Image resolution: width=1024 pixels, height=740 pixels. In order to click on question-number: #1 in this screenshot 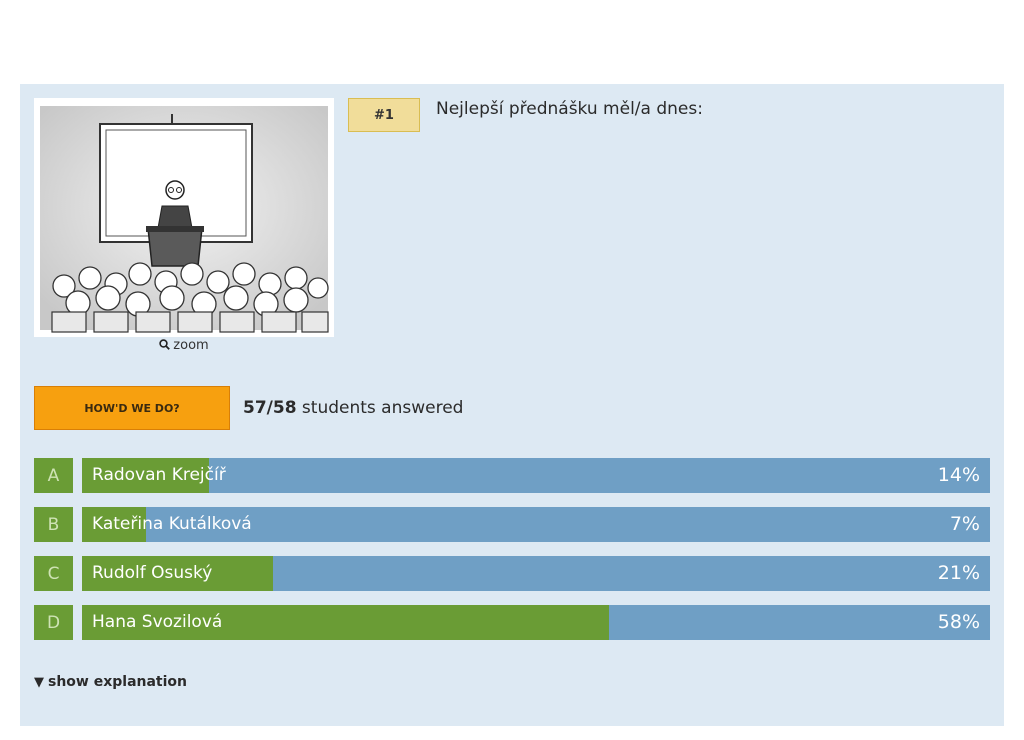, I will do `click(384, 115)`.